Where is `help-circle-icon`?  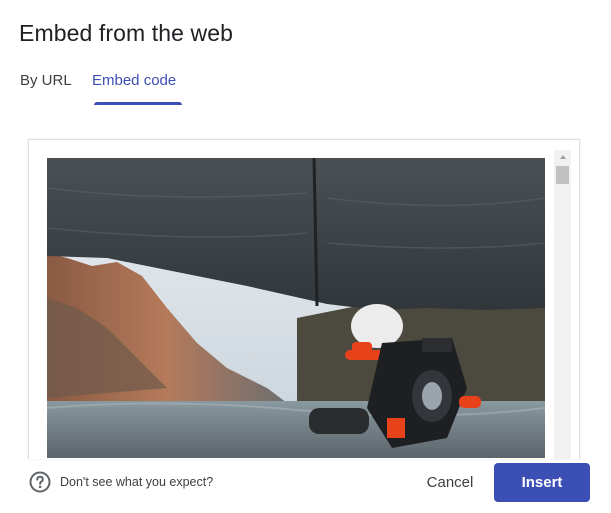
help-circle-icon is located at coordinates (40, 482).